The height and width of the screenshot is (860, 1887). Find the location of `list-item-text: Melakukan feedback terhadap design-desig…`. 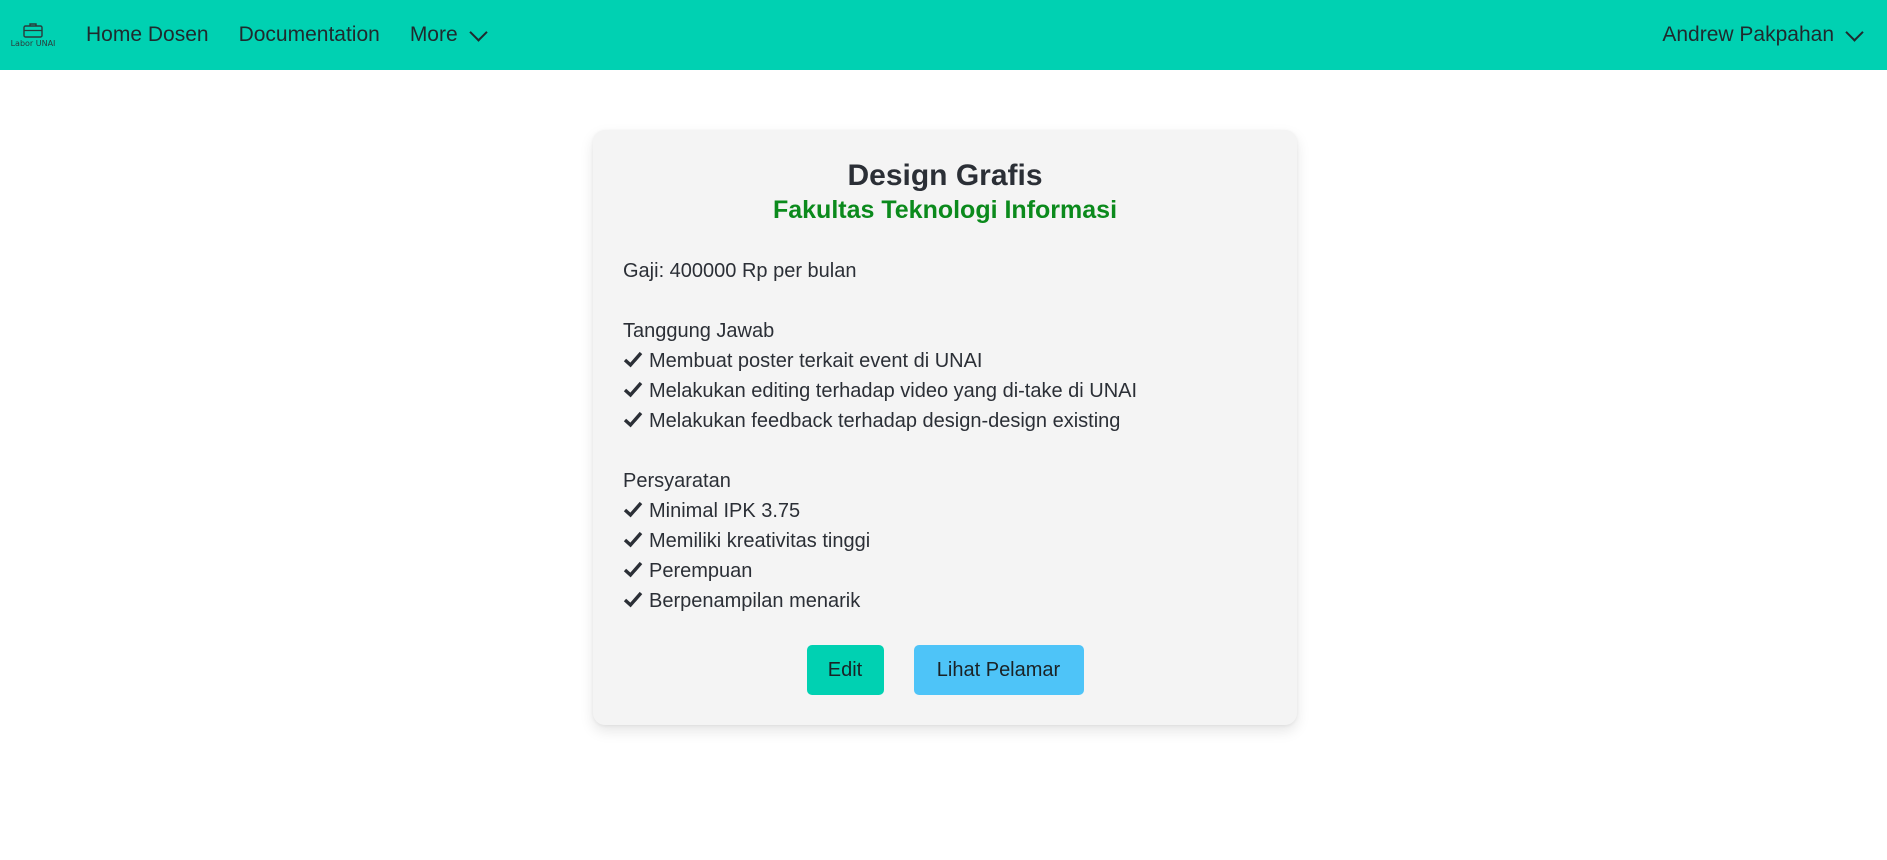

list-item-text: Melakukan feedback terhadap design-desig… is located at coordinates (885, 421).